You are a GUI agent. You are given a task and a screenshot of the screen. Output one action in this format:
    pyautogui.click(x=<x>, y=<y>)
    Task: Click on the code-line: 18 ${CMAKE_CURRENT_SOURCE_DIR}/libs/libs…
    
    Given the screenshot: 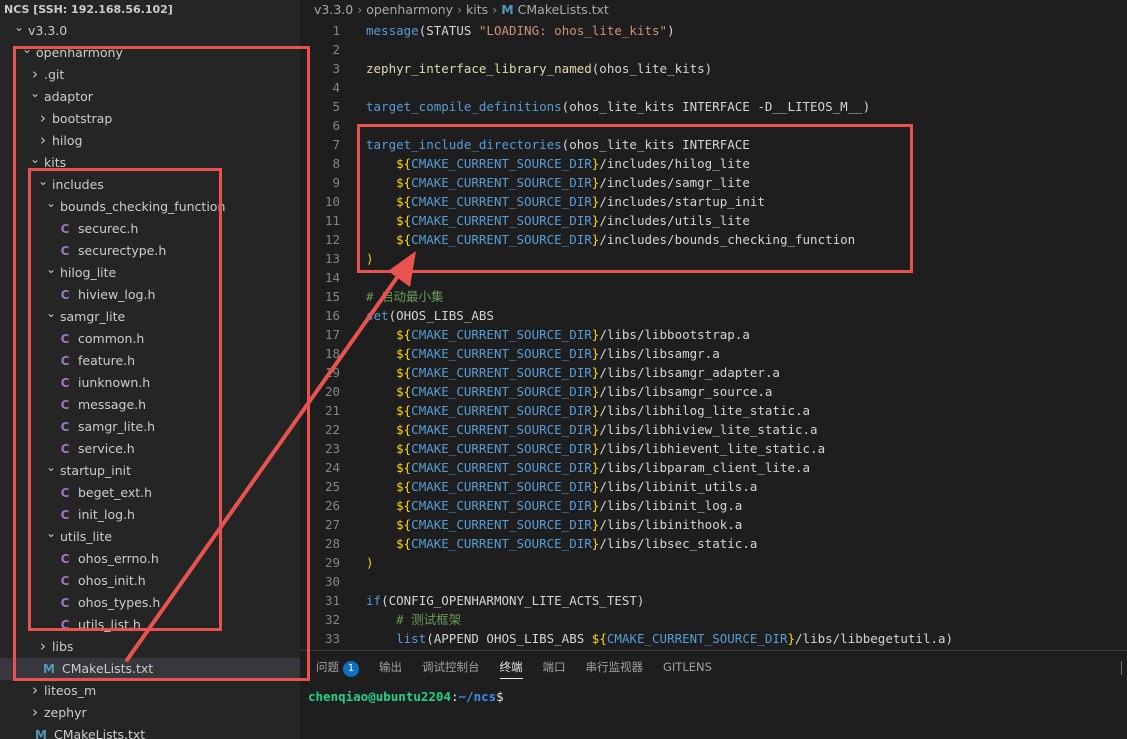 What is the action you would take?
    pyautogui.click(x=713, y=353)
    